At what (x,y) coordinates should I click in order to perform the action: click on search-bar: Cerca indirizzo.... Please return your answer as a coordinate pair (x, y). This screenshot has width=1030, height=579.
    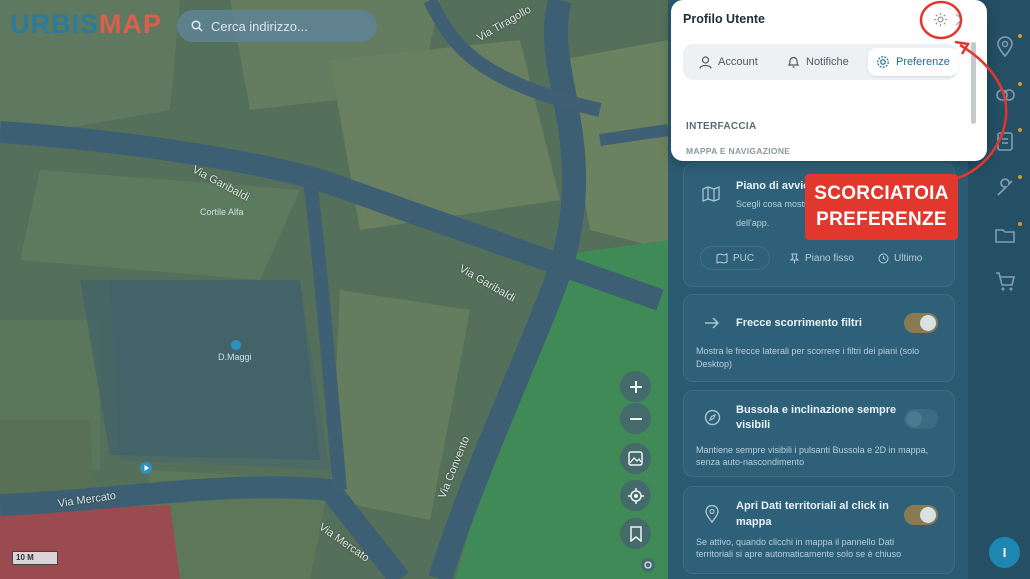
    Looking at the image, I should click on (277, 26).